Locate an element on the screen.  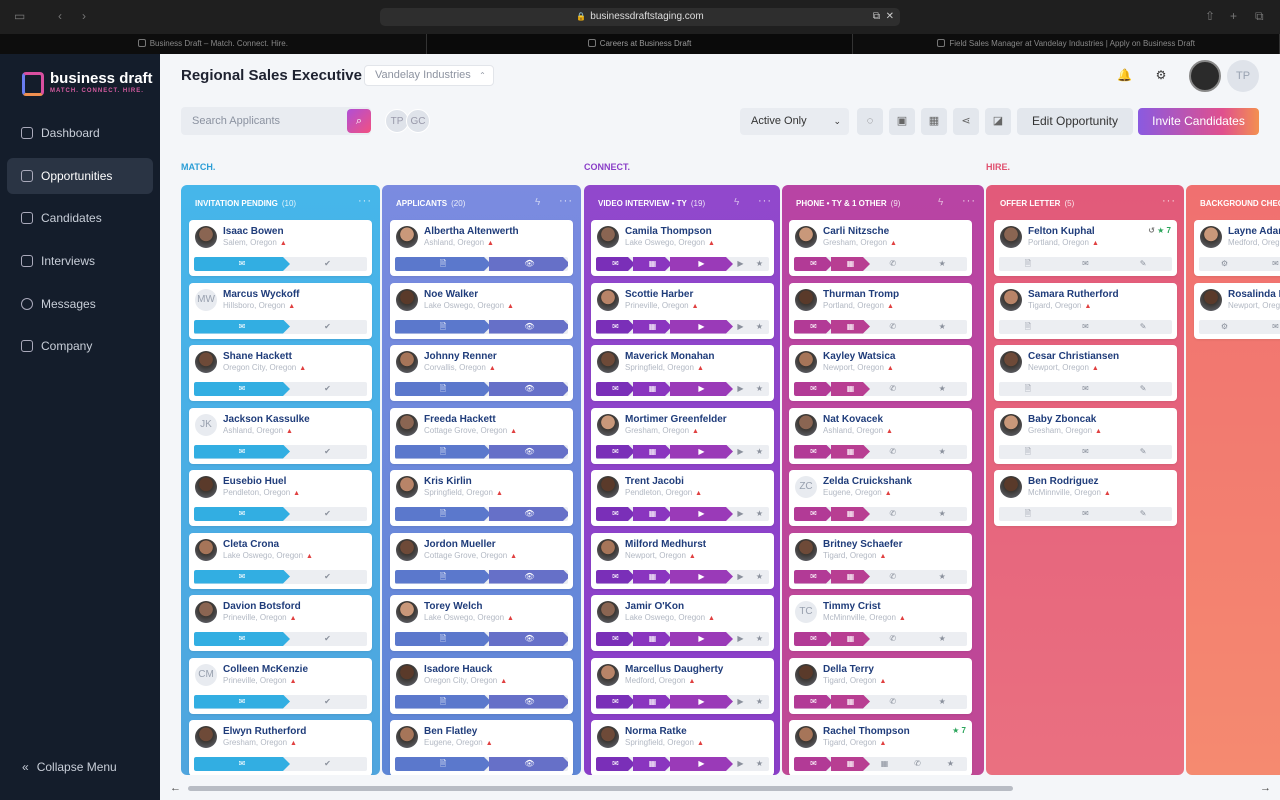
candidate-card: Carli Nitzsche Gresham, Oregon ▲ ✉ ▦ ✆ ★ is located at coordinates (880, 248).